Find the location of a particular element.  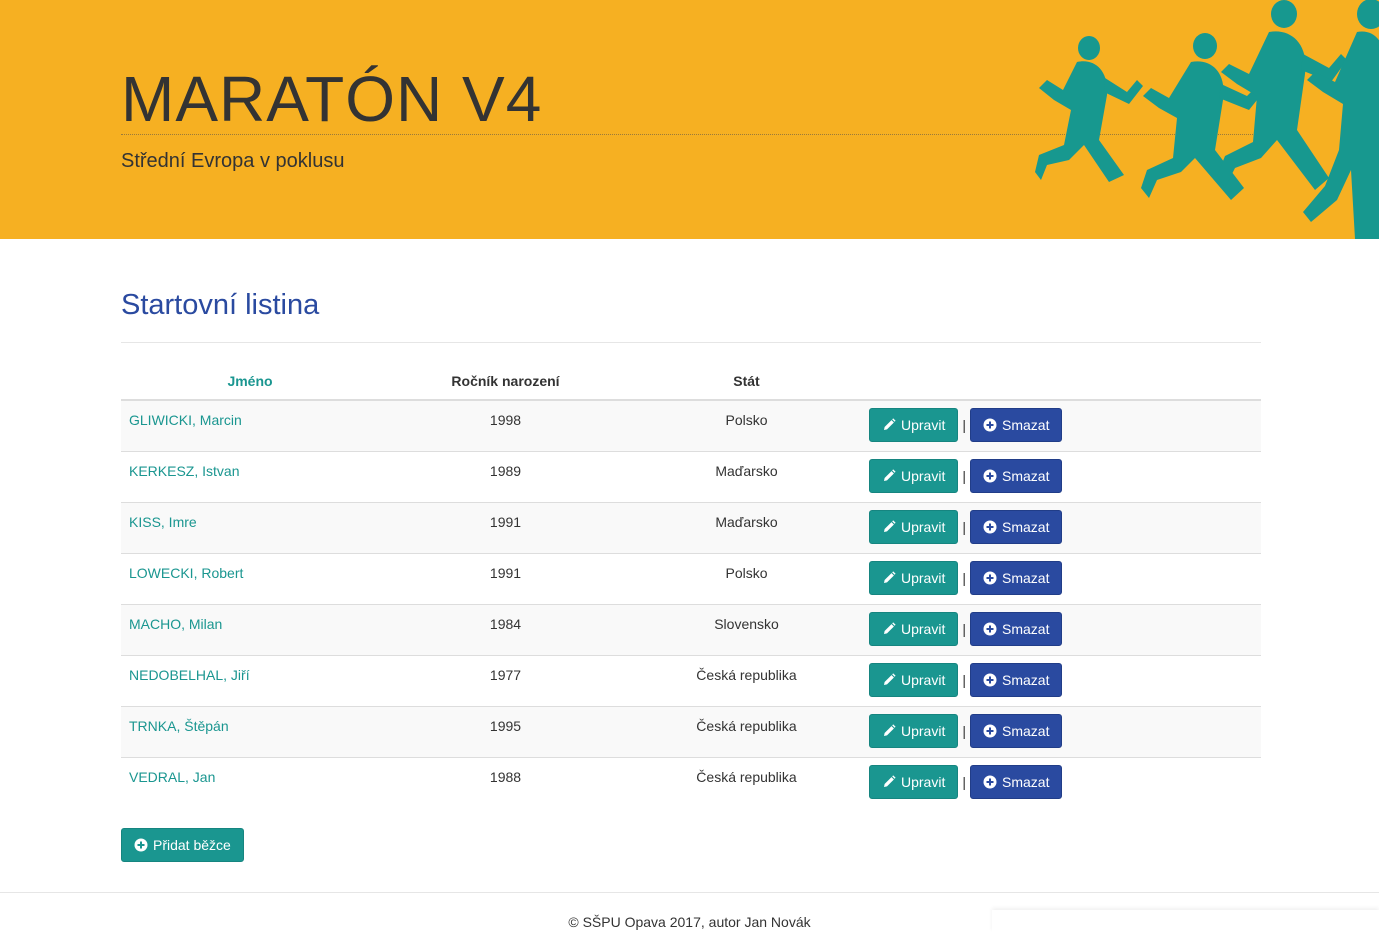

runner-name-cell: GLIWICKI, Marcin is located at coordinates (250, 425).